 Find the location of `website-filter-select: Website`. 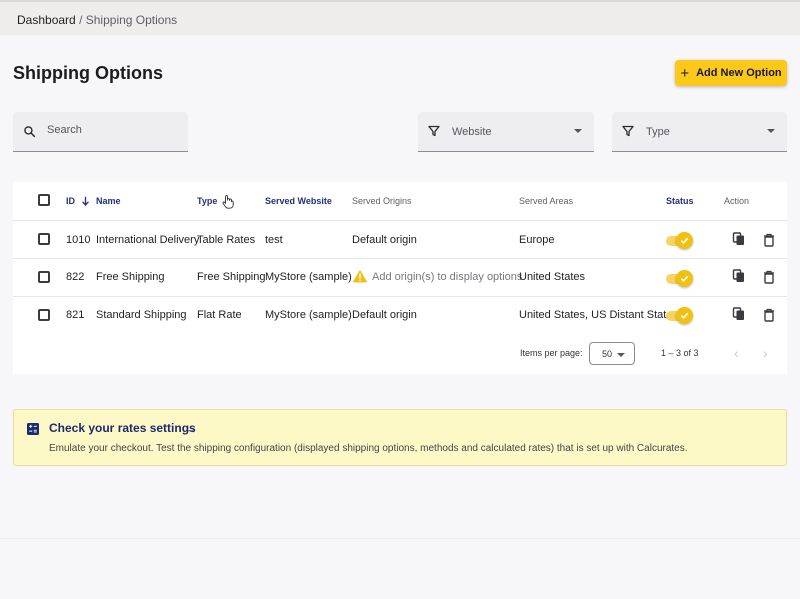

website-filter-select: Website is located at coordinates (506, 132).